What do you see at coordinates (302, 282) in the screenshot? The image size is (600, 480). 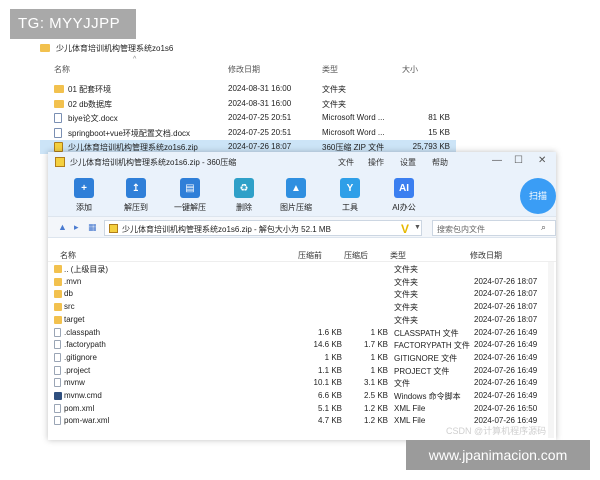 I see `list-item: .mvn 文件夹 2024-07-26 18:07` at bounding box center [302, 282].